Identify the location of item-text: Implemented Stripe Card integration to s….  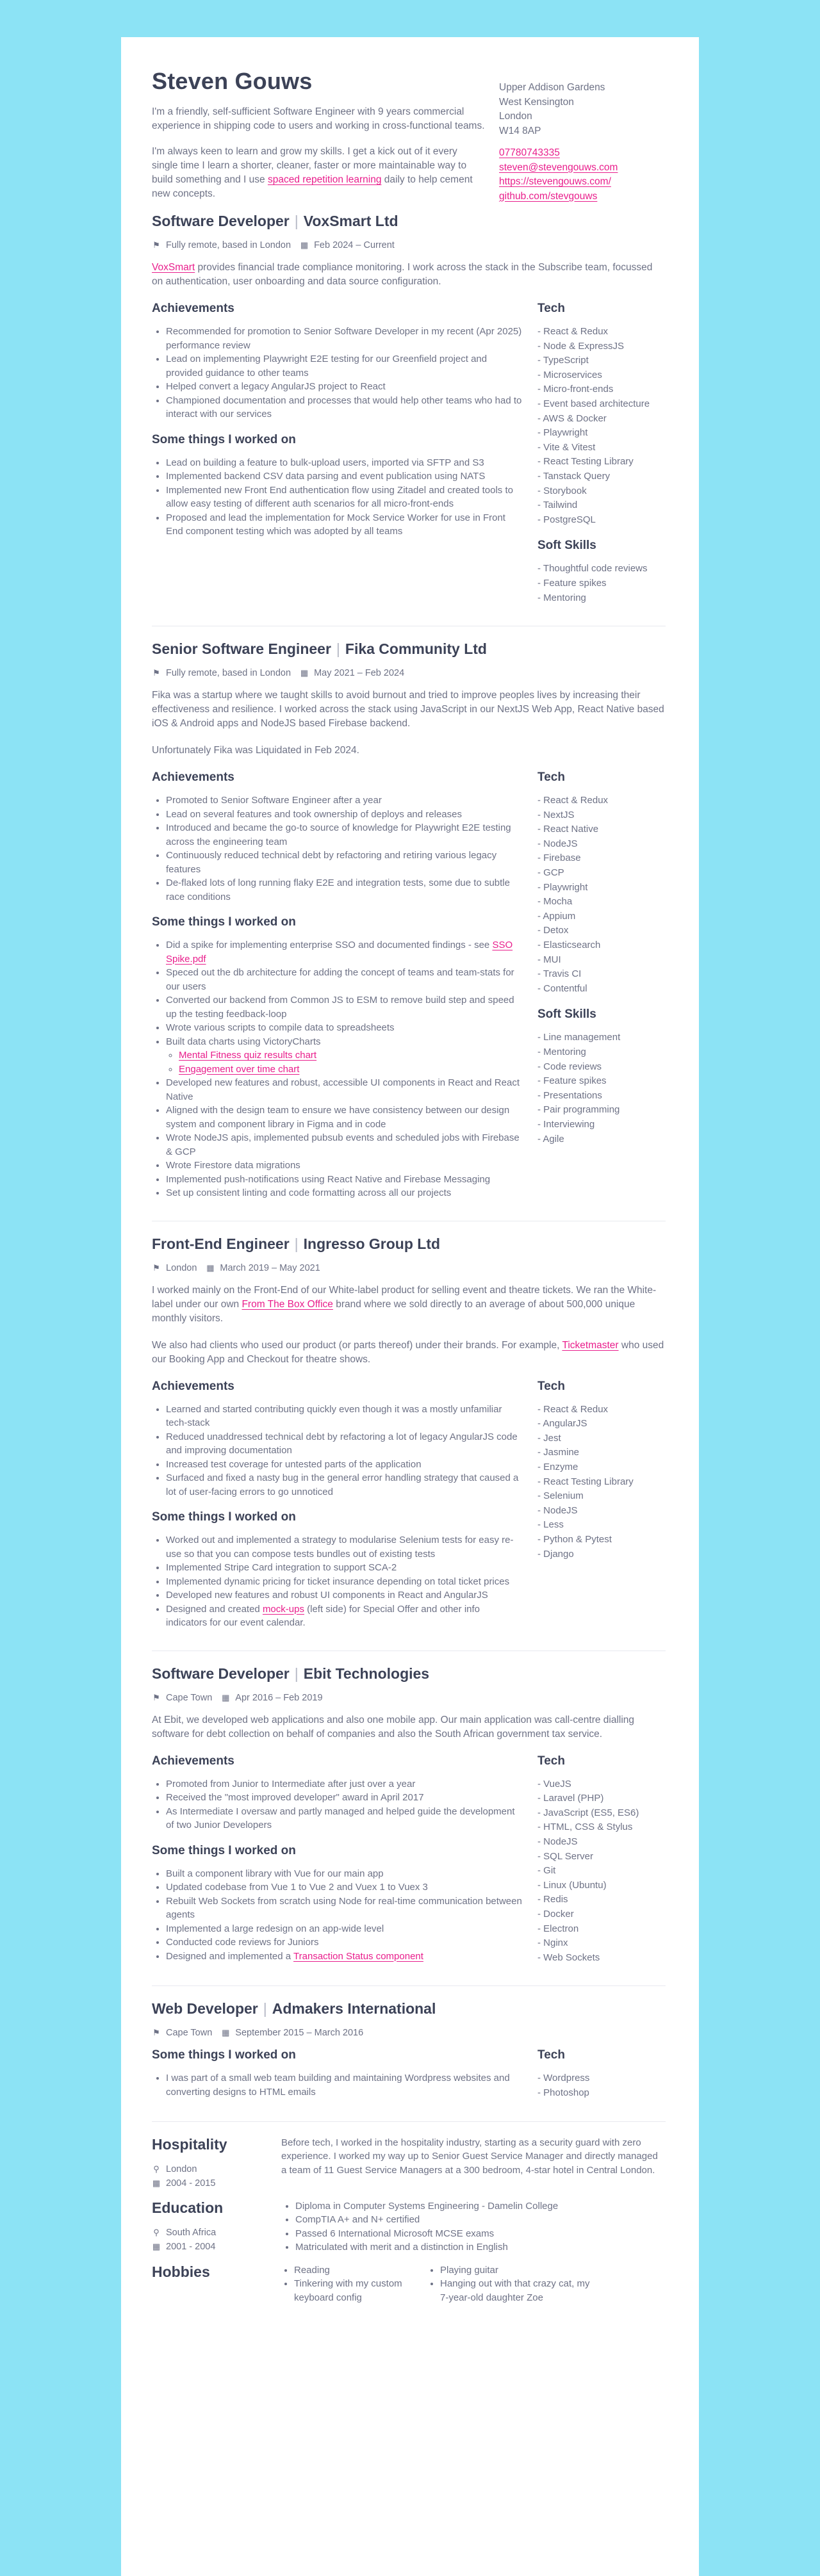
(281, 1568).